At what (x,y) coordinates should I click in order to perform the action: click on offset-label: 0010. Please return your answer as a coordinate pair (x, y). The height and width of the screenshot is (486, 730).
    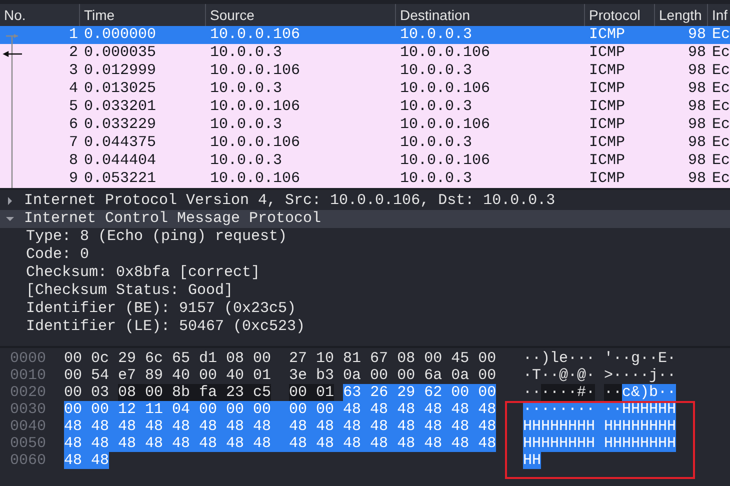
    Looking at the image, I should click on (28, 375).